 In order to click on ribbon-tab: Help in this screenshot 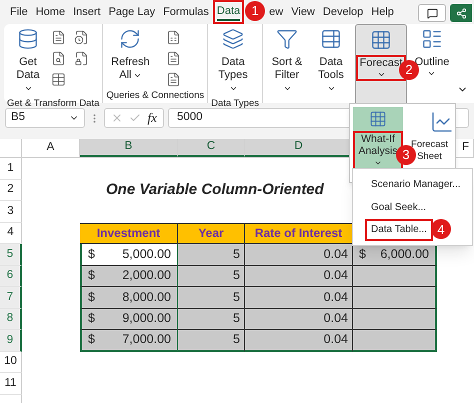, I will do `click(382, 12)`.